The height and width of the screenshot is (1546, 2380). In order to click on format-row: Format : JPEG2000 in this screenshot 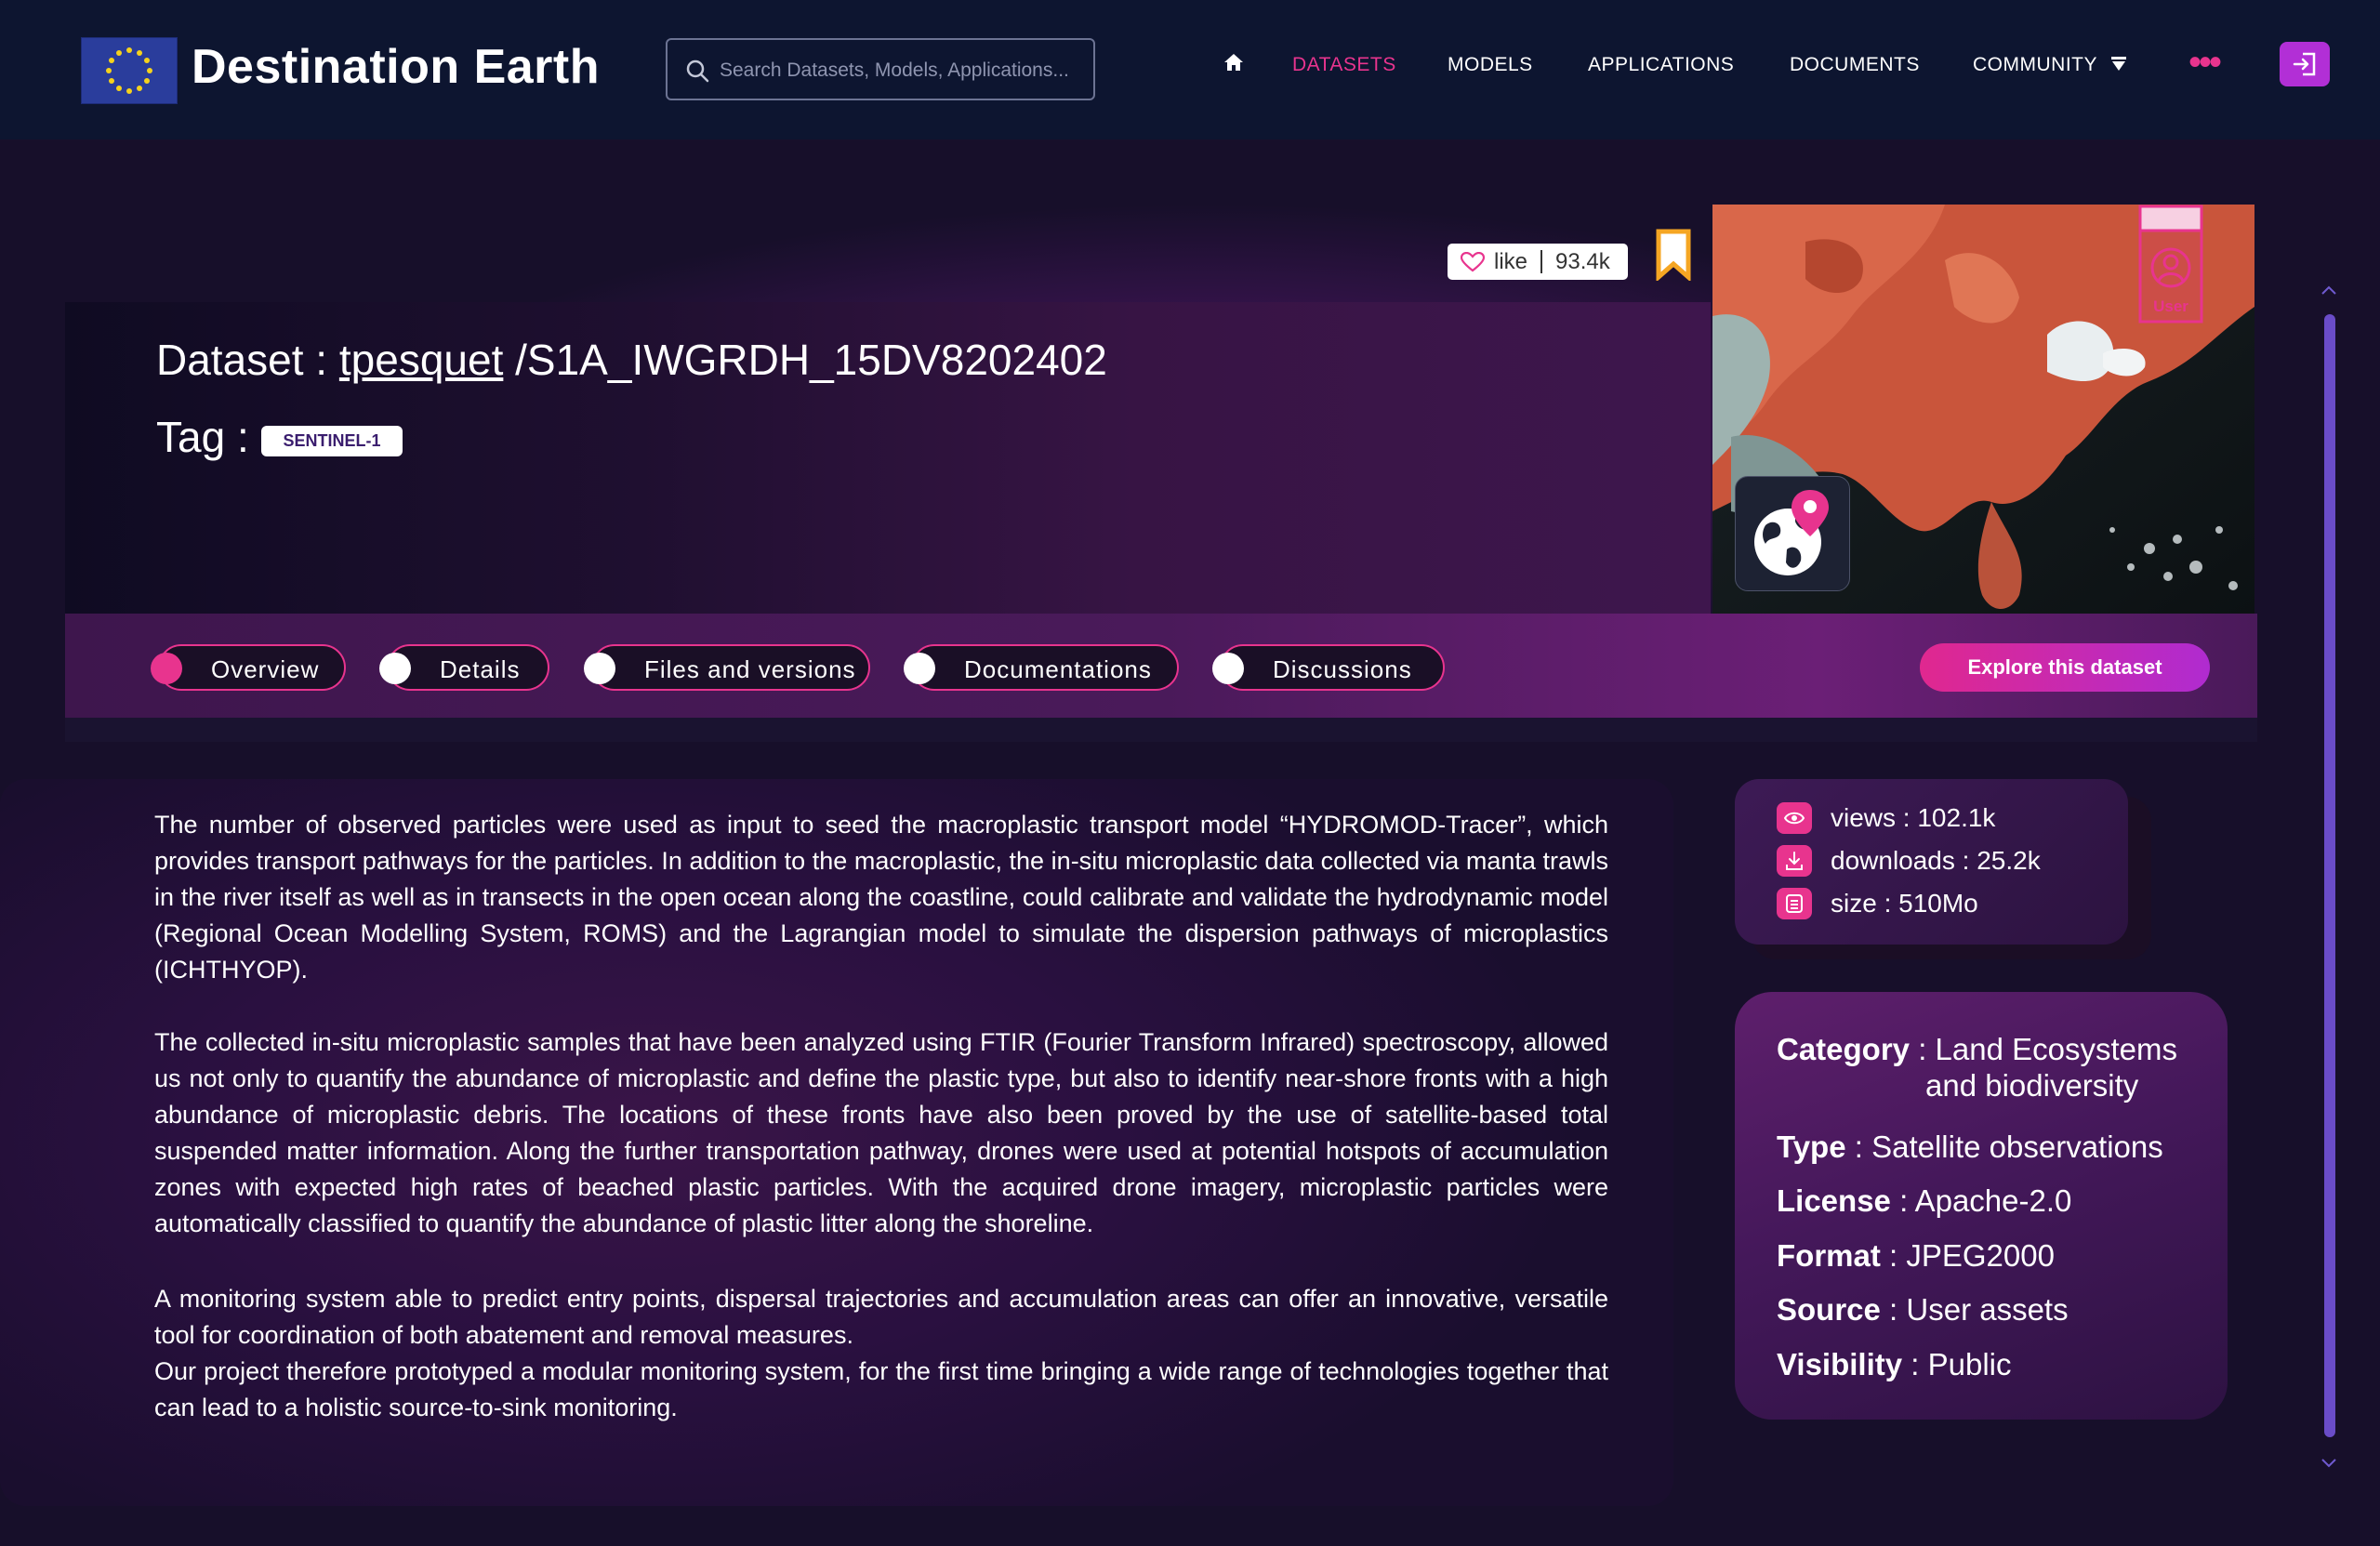, I will do `click(1916, 1256)`.